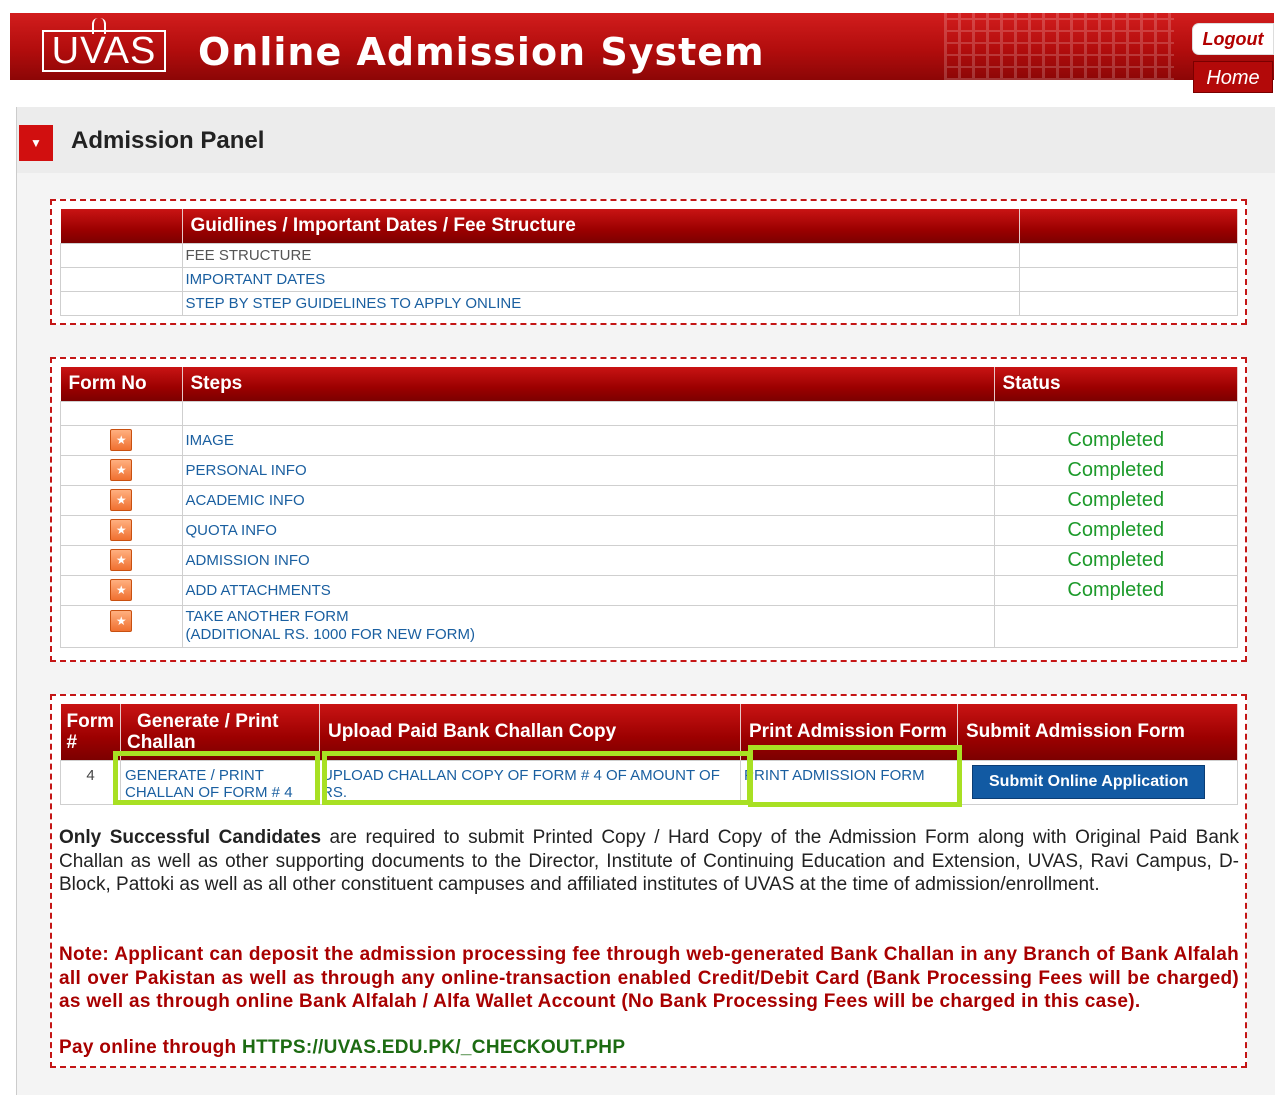 The image size is (1275, 1095). What do you see at coordinates (90, 782) in the screenshot?
I see `form-number: 4` at bounding box center [90, 782].